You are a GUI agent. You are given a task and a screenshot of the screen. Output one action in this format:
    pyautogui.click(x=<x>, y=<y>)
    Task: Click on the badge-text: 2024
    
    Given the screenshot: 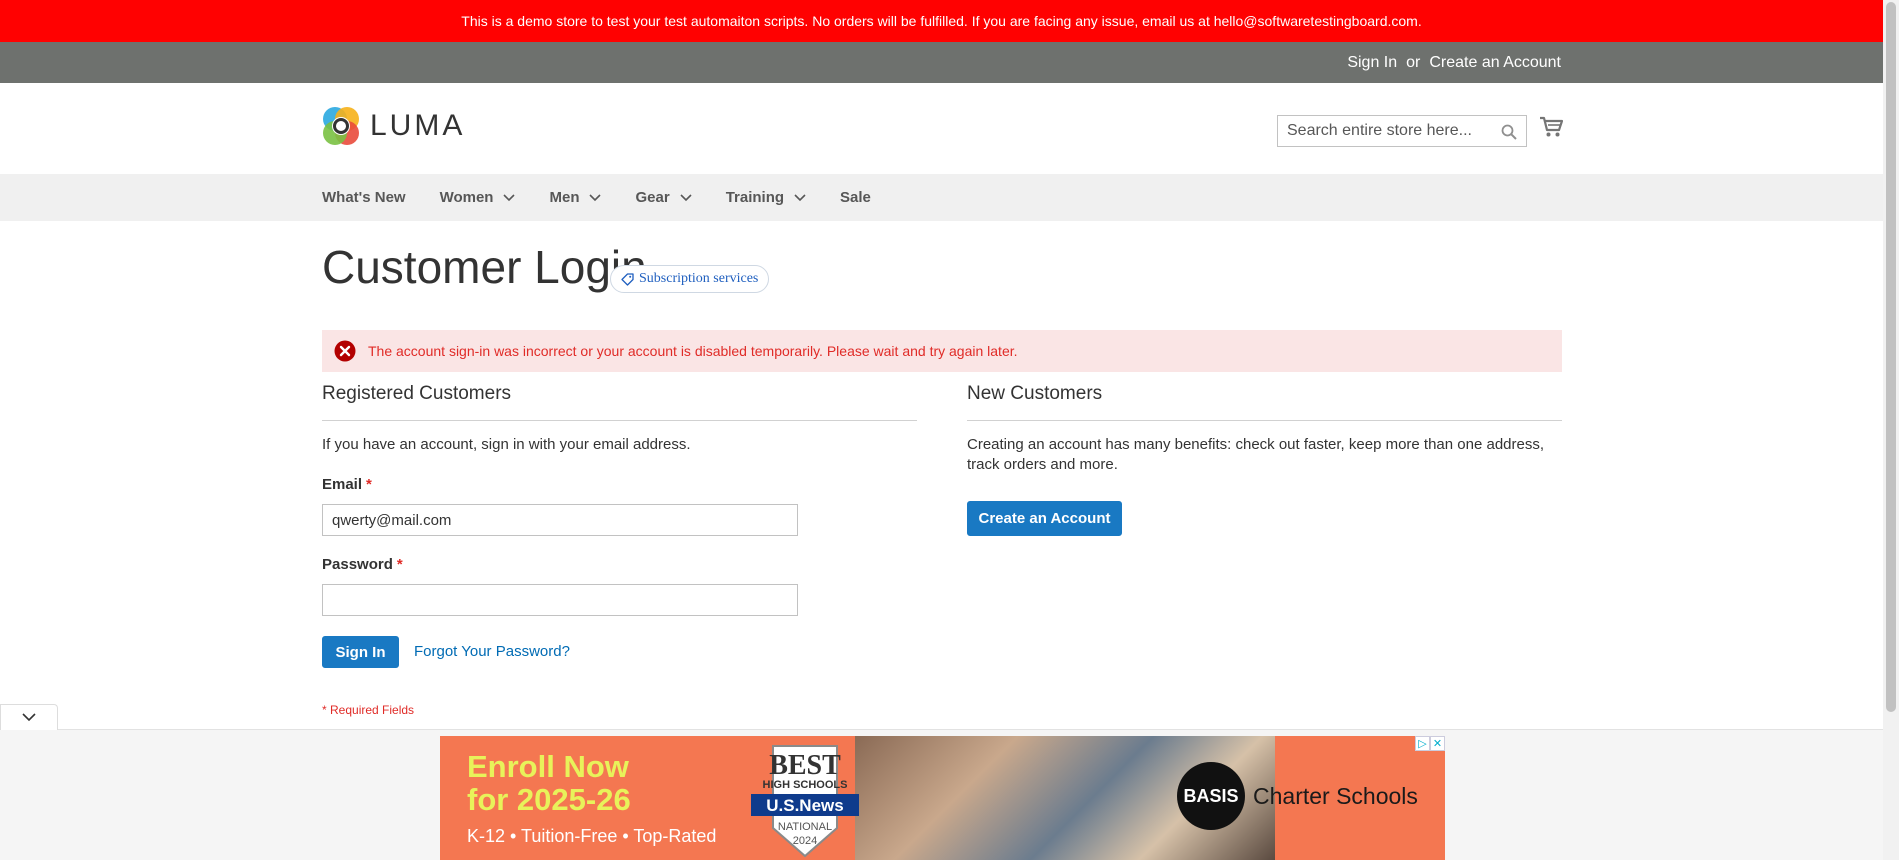 What is the action you would take?
    pyautogui.click(x=805, y=841)
    